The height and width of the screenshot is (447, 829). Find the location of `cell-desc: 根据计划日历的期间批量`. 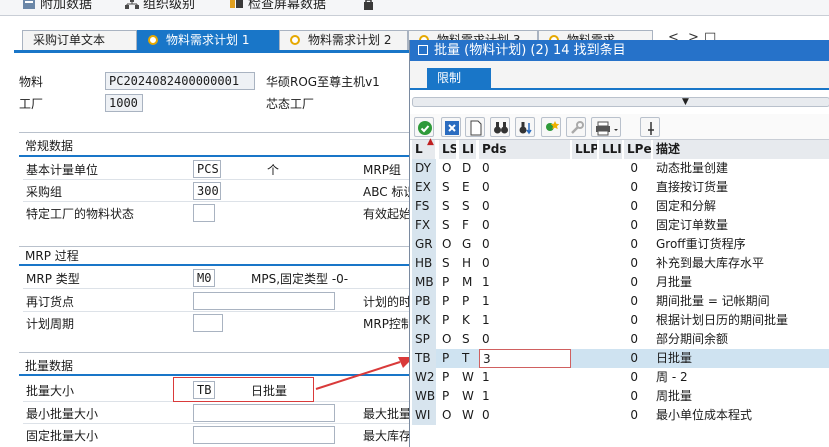

cell-desc: 根据计划日历的期间批量 is located at coordinates (722, 320).